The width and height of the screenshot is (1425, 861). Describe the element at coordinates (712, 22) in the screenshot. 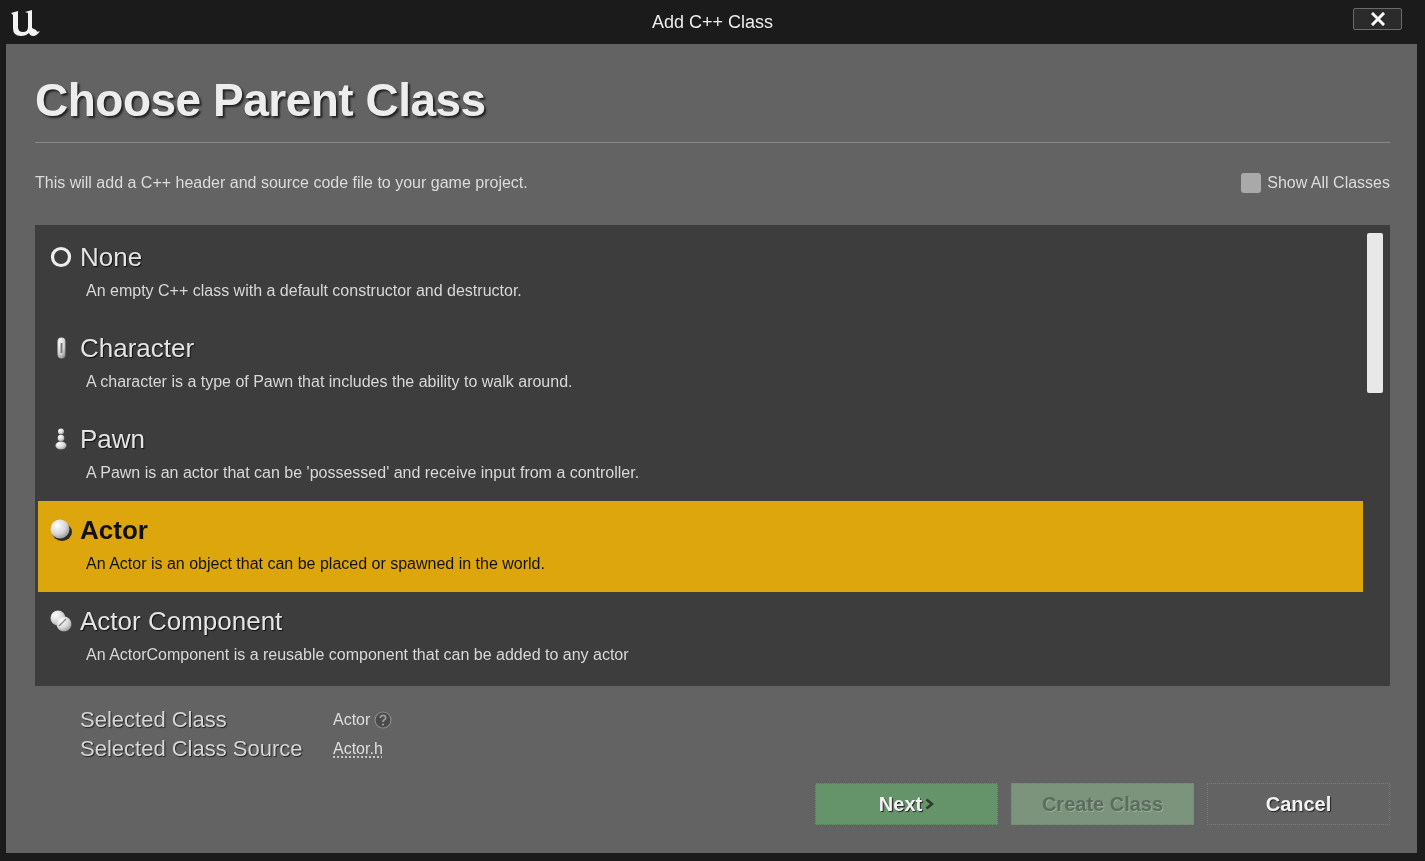

I see `window-title: Add C++ Class` at that location.